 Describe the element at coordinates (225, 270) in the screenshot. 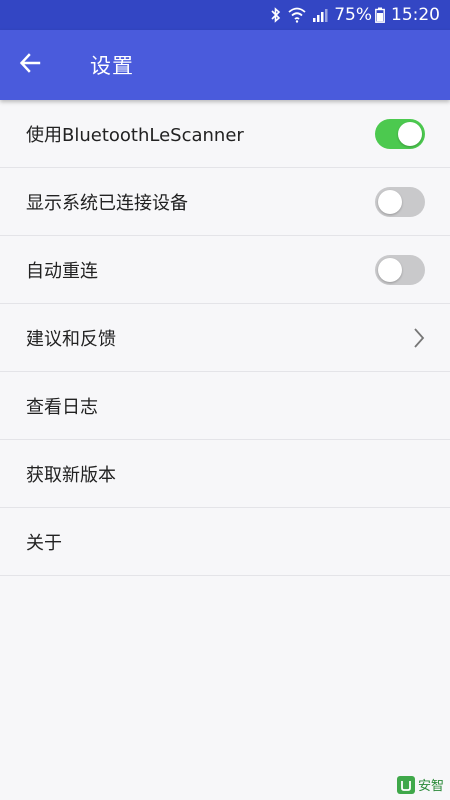

I see `setting-auto-reconnect: 自动重连` at that location.